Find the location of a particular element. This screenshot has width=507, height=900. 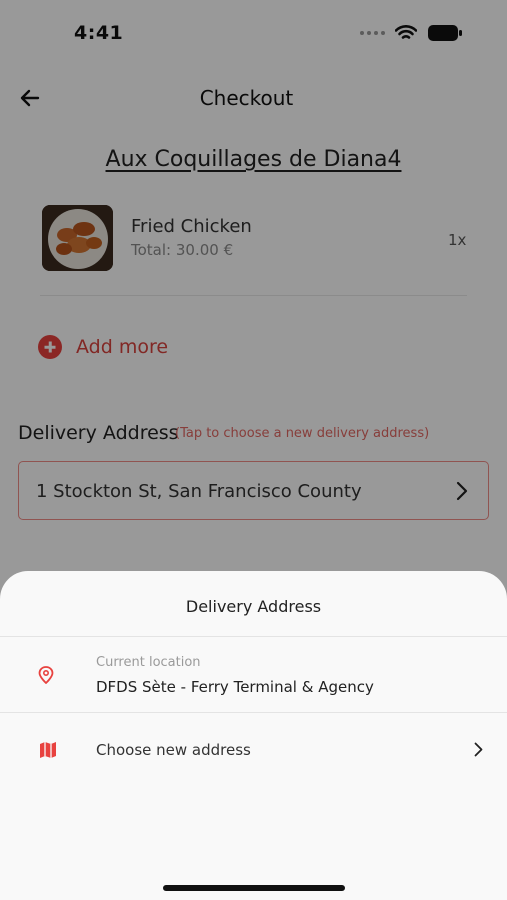

current-location-value: DFDS Sète - Ferry Terminal & Agency is located at coordinates (235, 687).